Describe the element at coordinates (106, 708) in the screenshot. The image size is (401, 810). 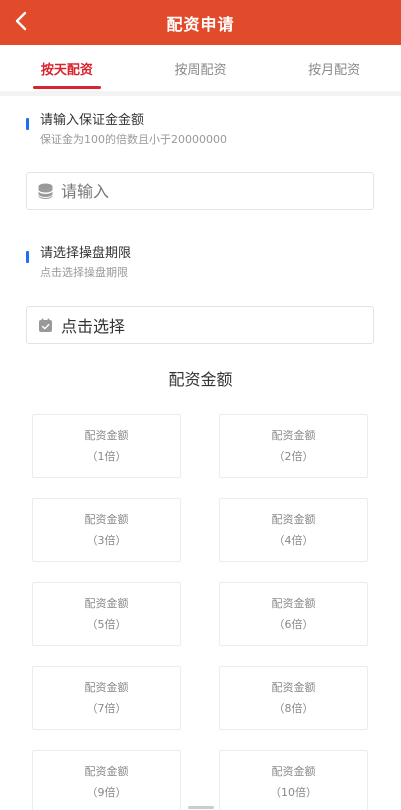
I see `card-multiple: （7倍）` at that location.